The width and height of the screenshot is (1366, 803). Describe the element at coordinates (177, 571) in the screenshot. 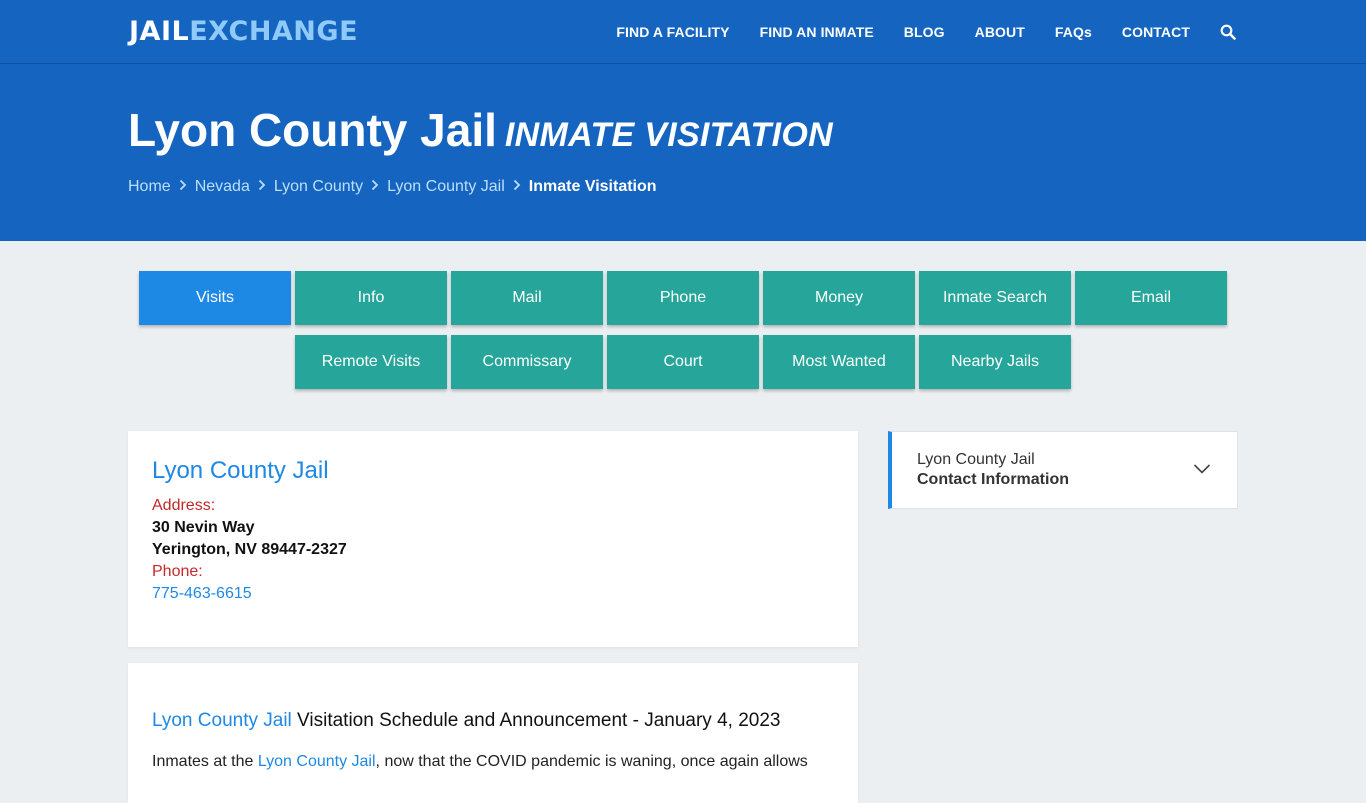

I see `phone-label: Phone:` at that location.